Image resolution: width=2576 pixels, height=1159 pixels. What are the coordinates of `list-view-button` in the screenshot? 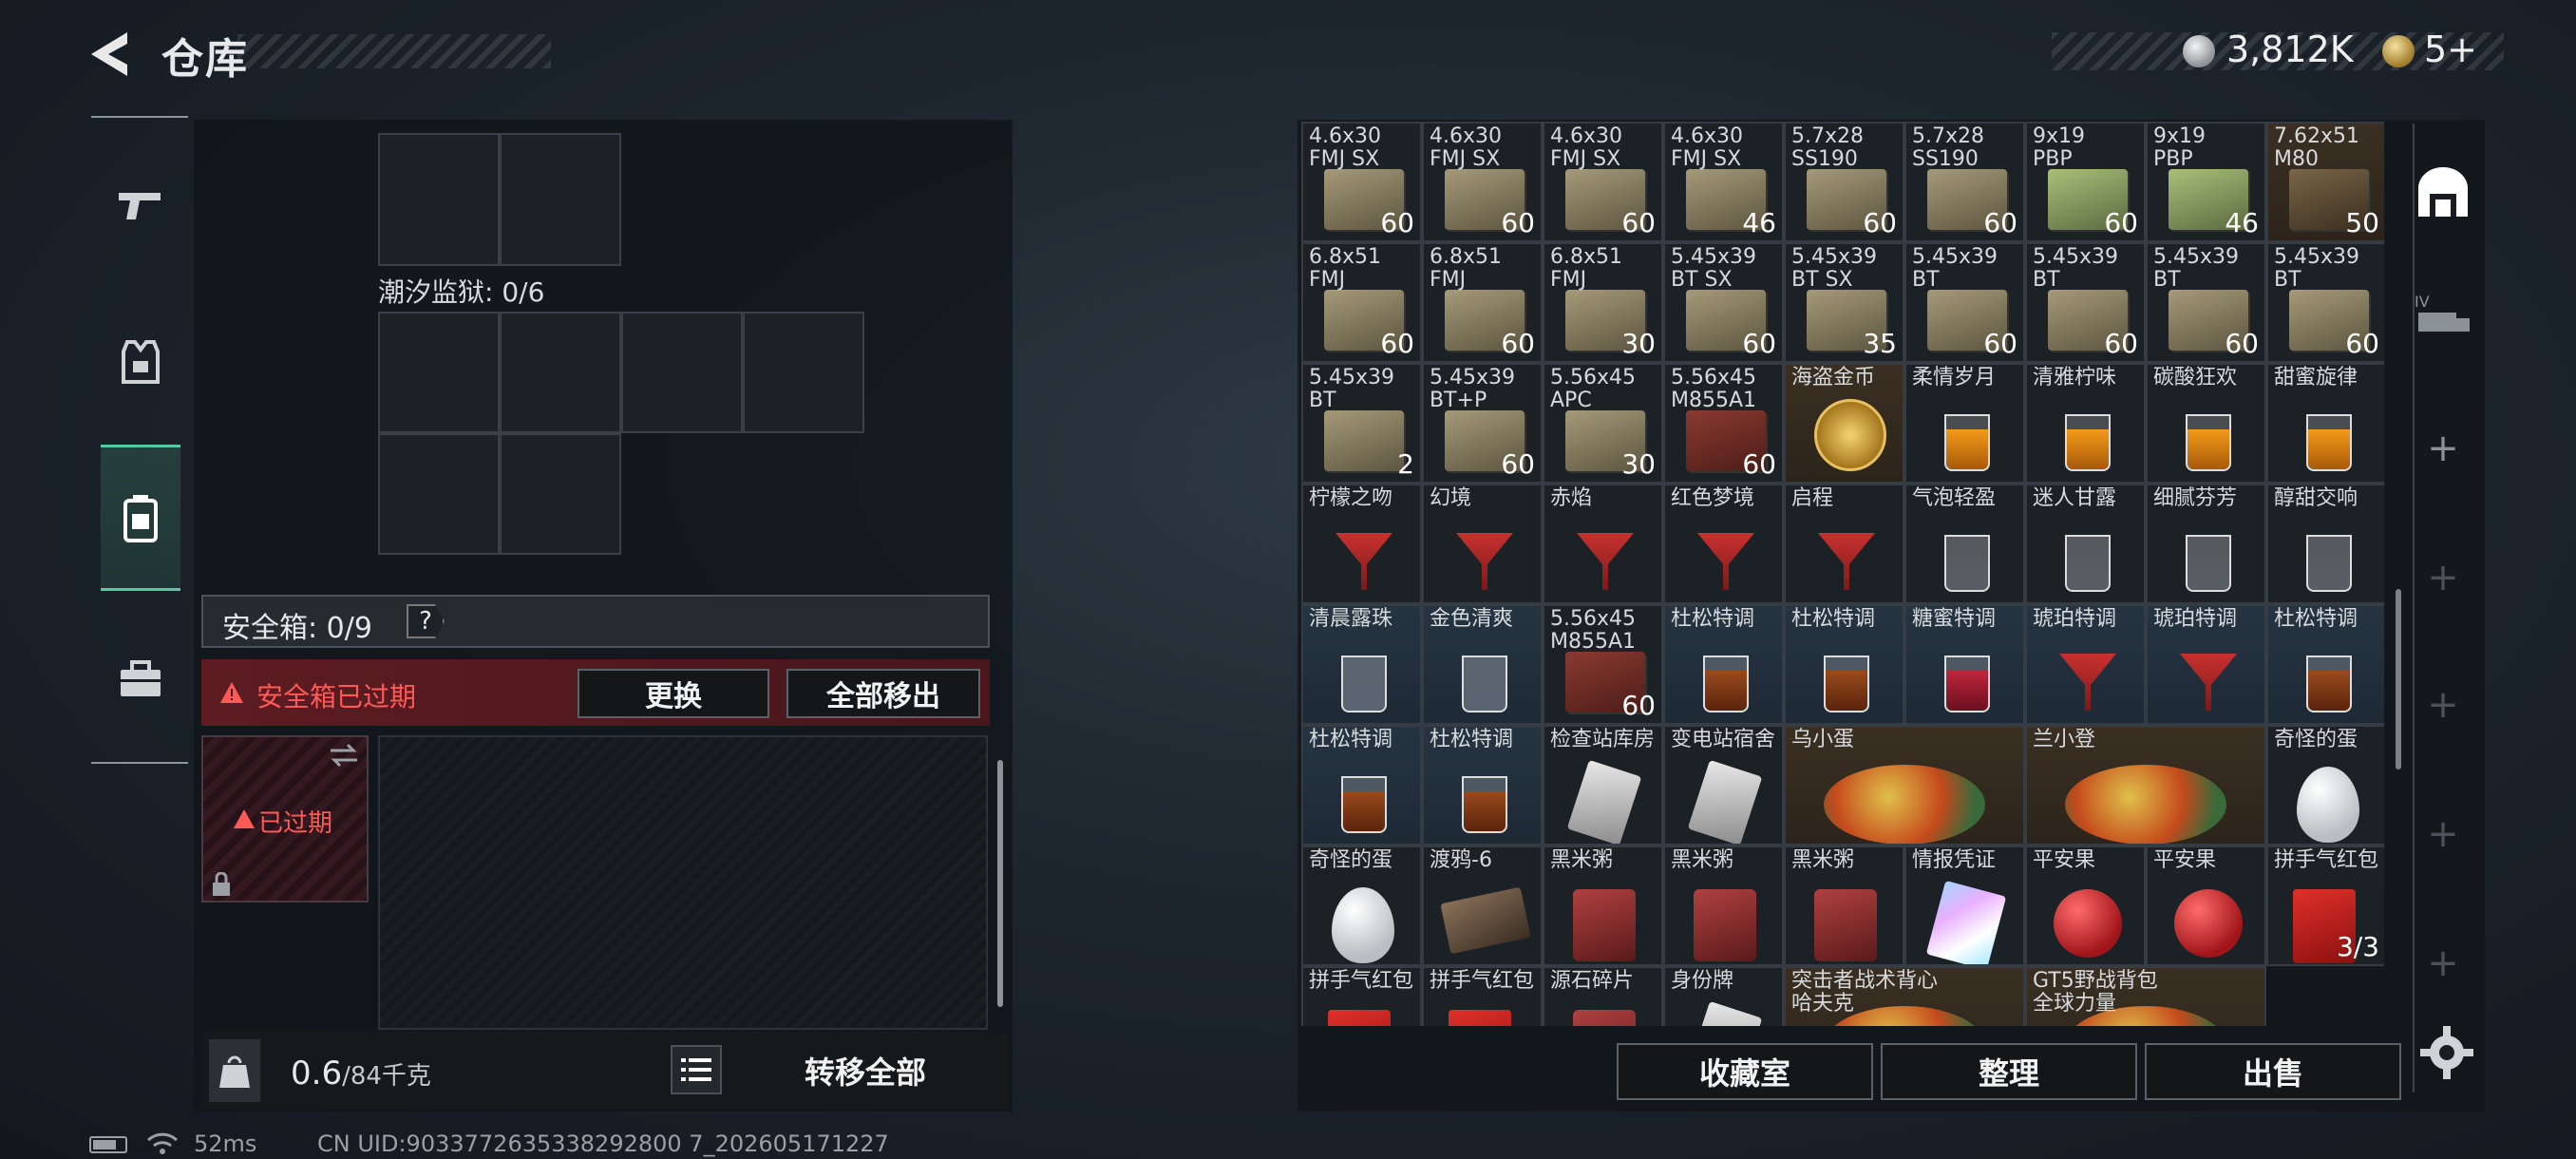 It's located at (696, 1069).